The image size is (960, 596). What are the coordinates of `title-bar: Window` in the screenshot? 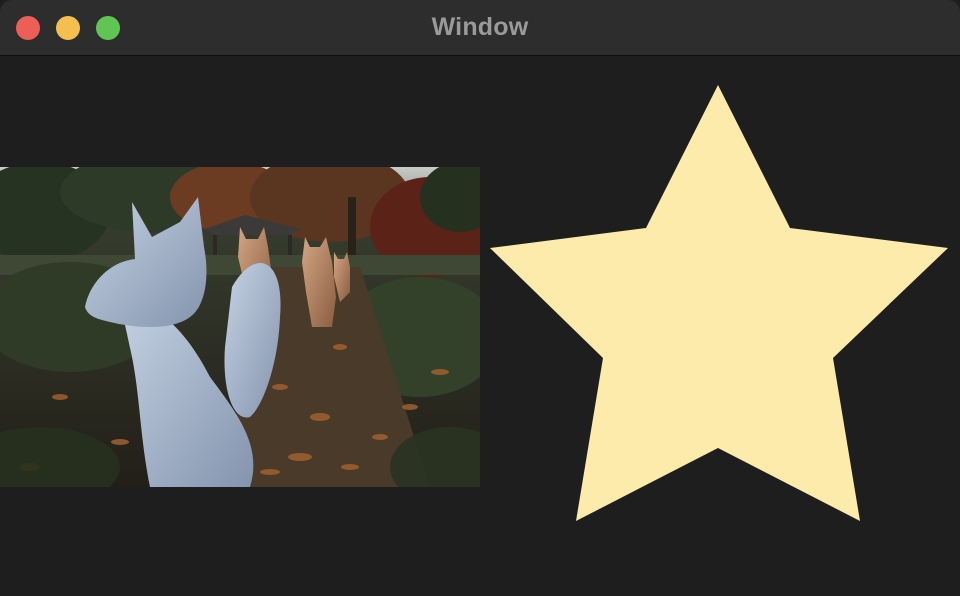 It's located at (480, 28).